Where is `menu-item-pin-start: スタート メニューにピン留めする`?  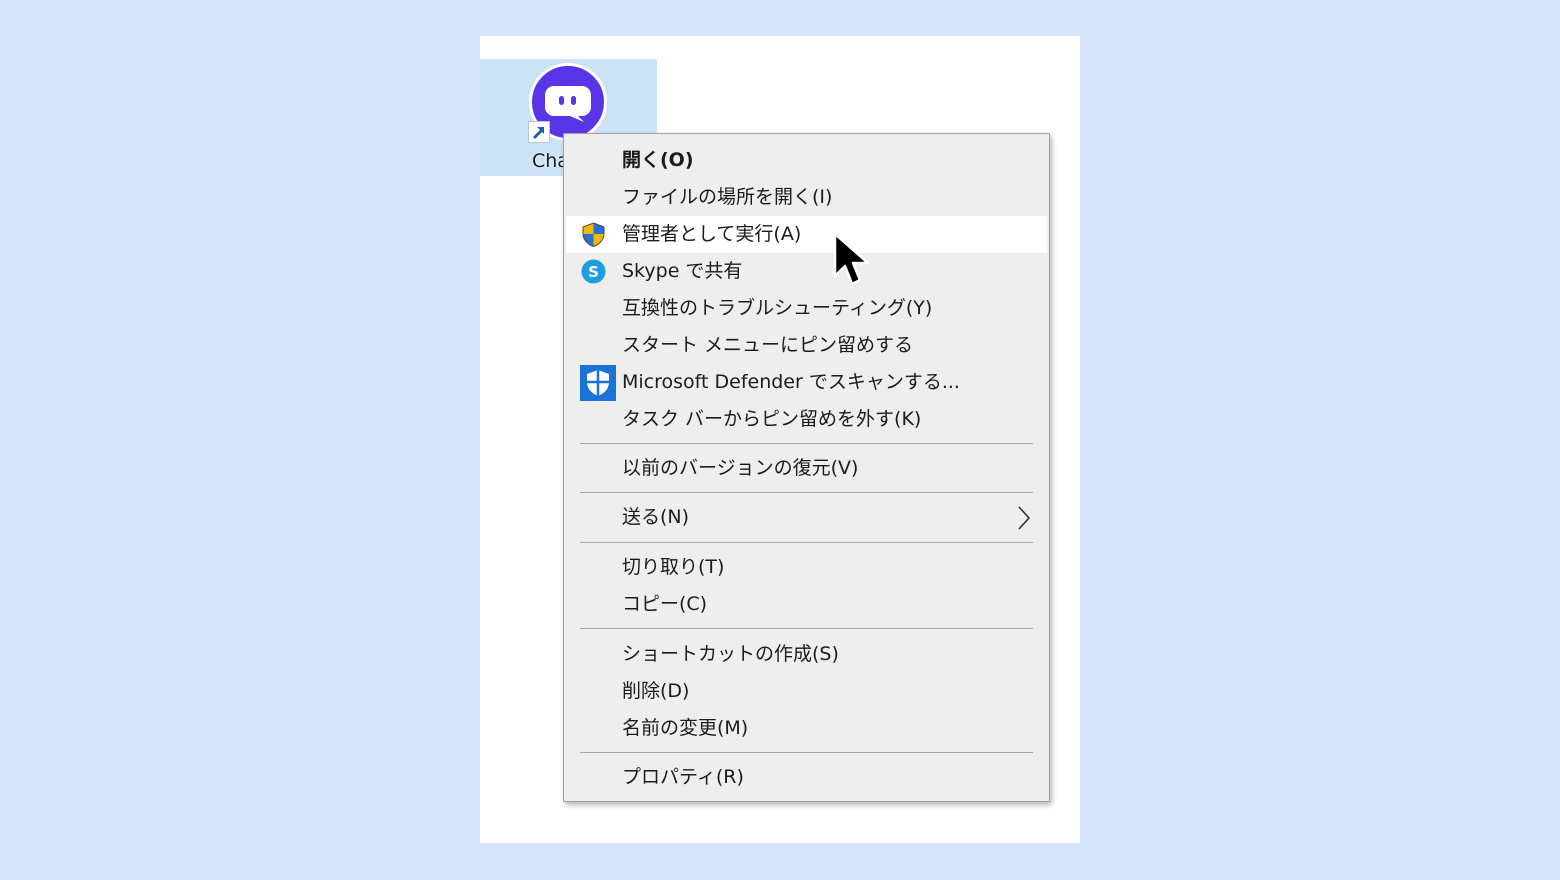
menu-item-pin-start: スタート メニューにピン留めする is located at coordinates (806, 345).